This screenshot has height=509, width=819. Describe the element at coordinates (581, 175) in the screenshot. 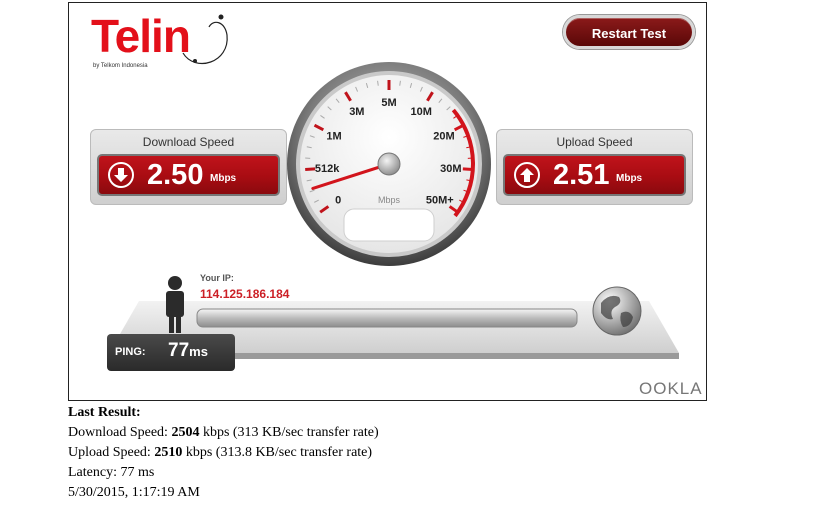

I see `upload-speed-value: 2.51` at that location.